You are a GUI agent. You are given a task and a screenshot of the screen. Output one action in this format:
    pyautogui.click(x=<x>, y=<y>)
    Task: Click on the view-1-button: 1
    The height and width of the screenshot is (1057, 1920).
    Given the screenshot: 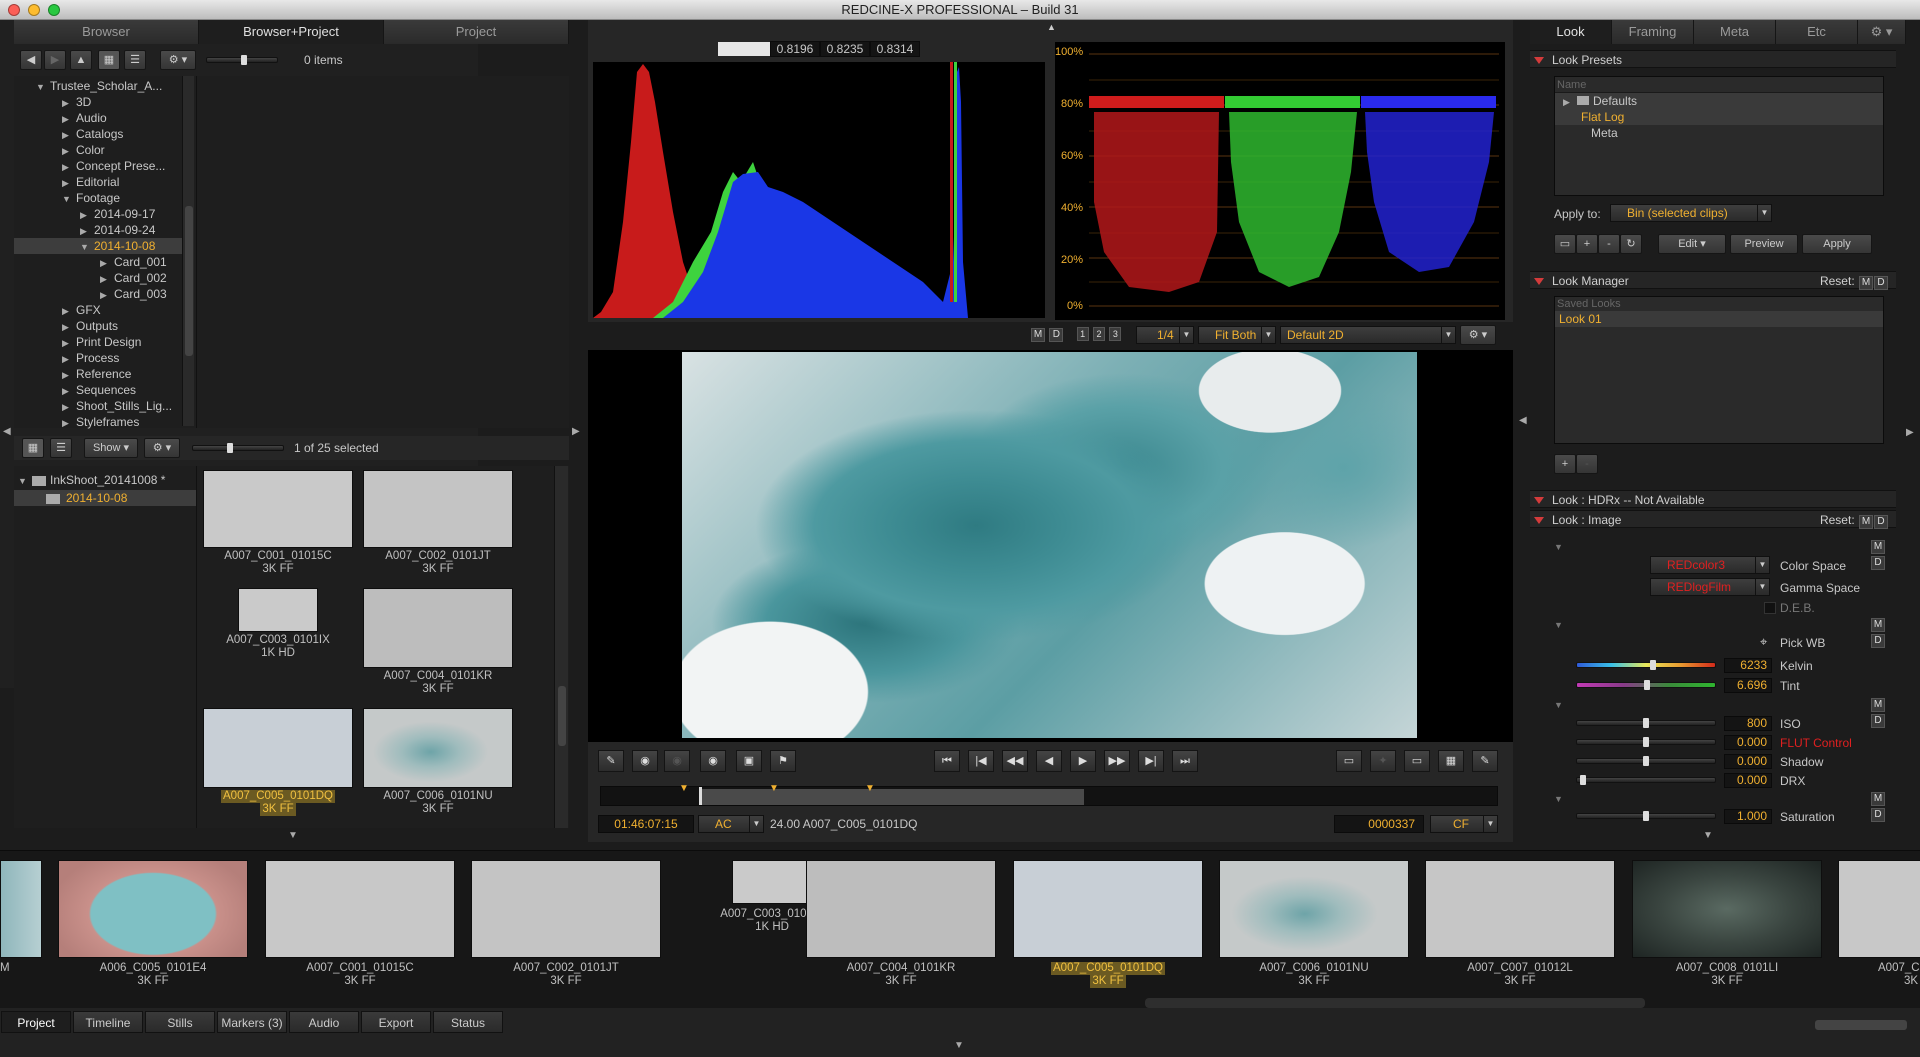 What is the action you would take?
    pyautogui.click(x=1082, y=334)
    